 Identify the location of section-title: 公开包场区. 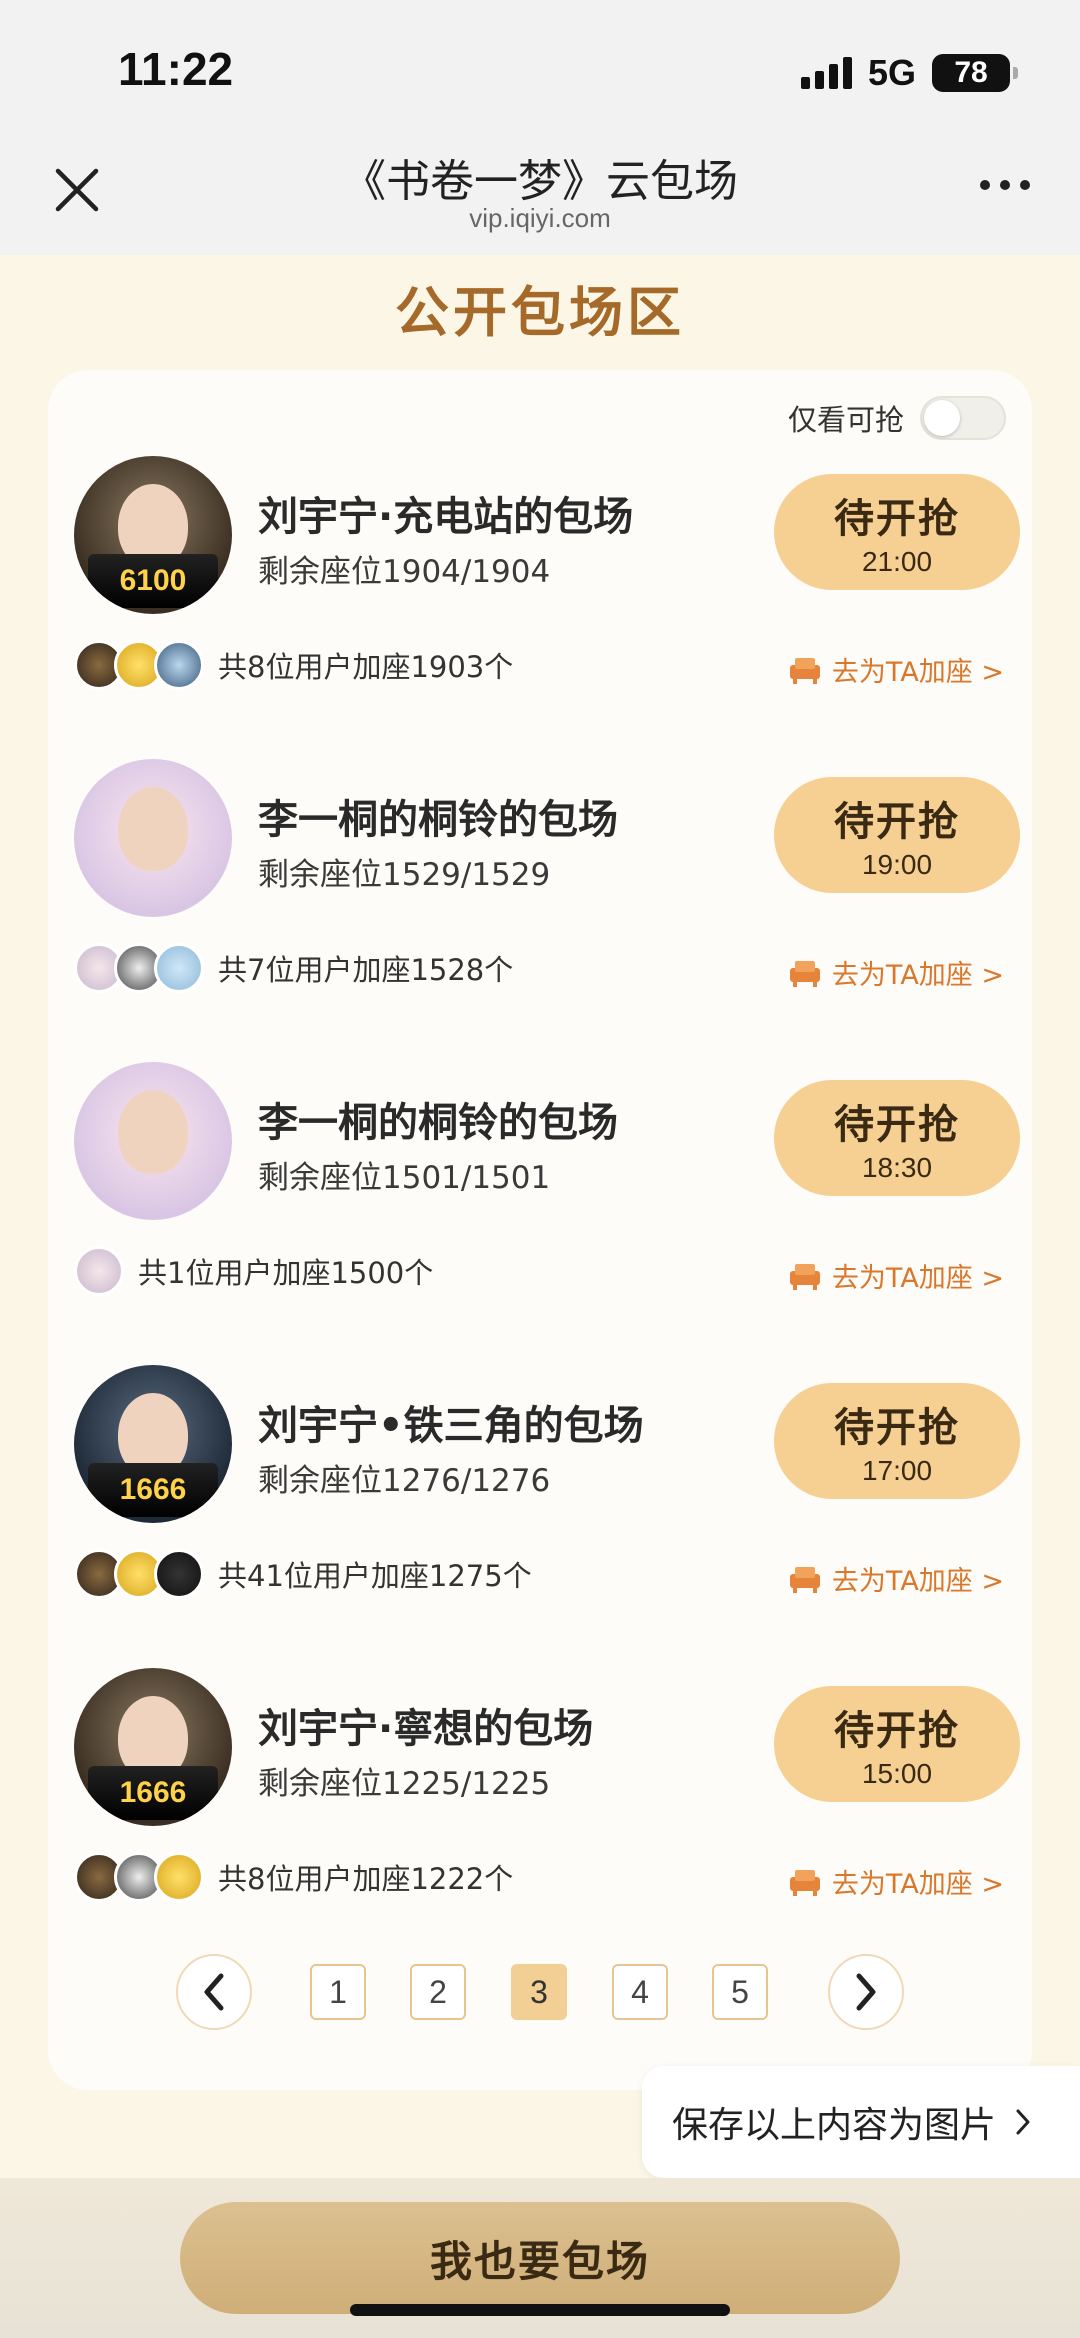
(540, 312).